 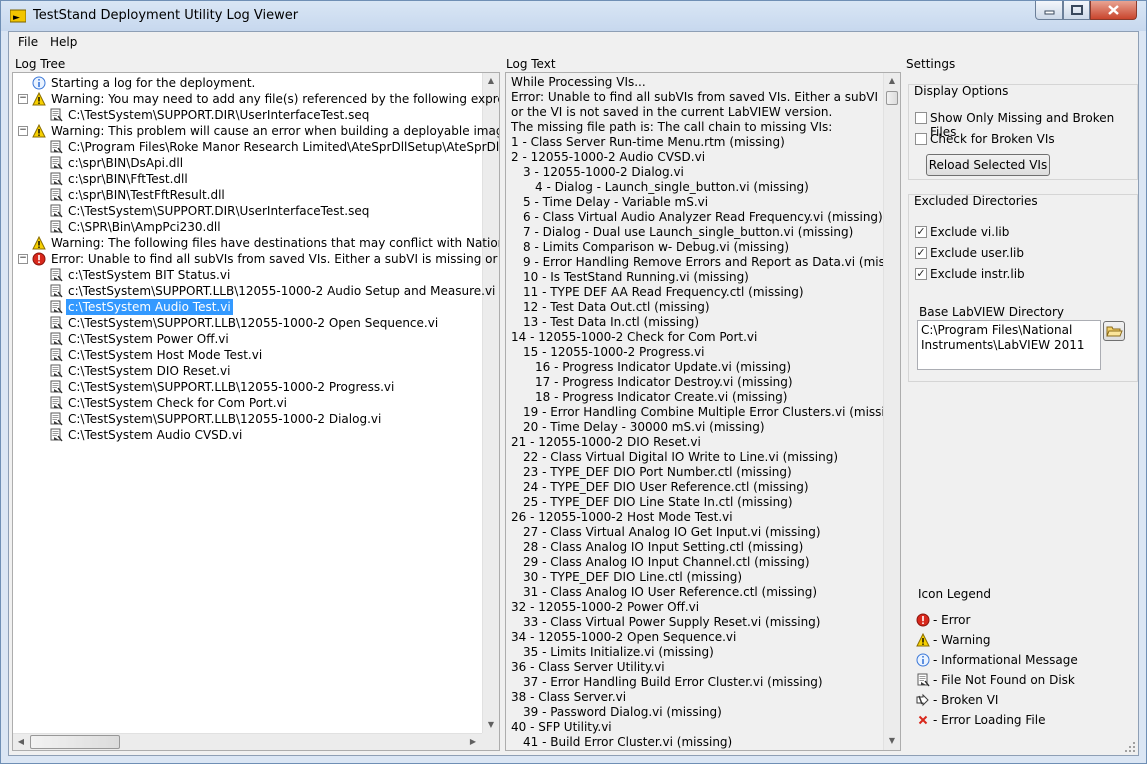 I want to click on exclude-vi-lib-checkbox: ✓, so click(x=921, y=232).